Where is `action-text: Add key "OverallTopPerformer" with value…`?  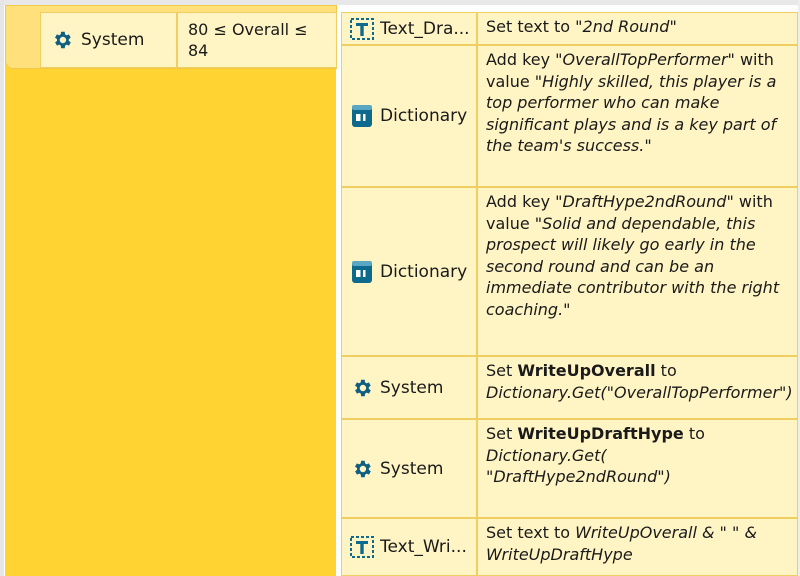
action-text: Add key "OverallTopPerformer" with value… is located at coordinates (637, 103).